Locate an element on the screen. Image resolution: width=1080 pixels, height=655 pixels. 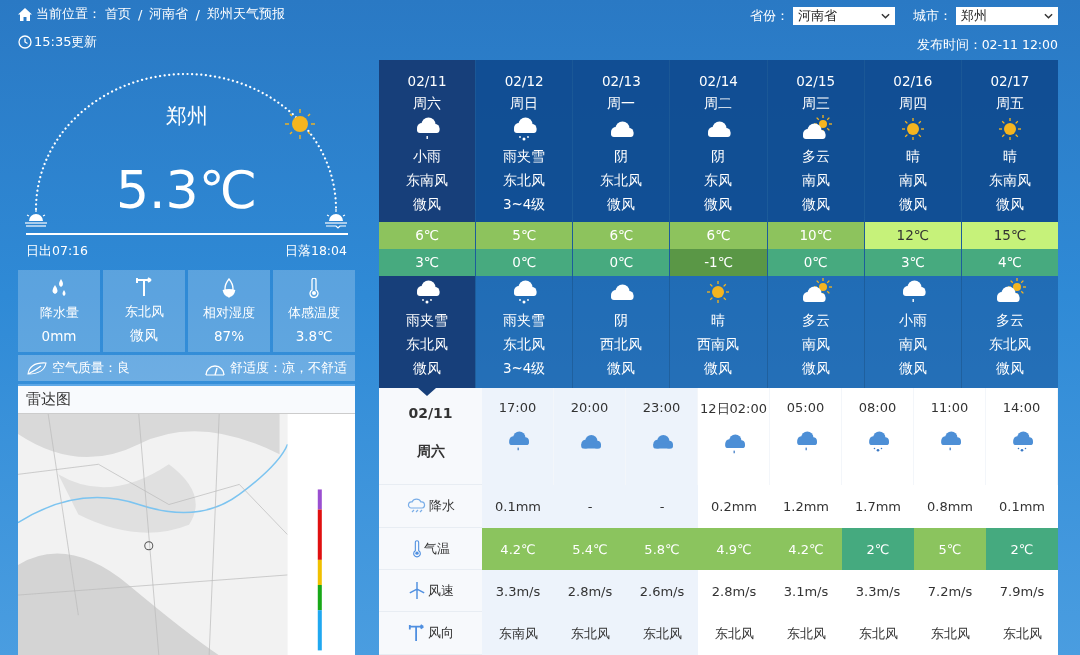
breadcrumb-link: 郑州天气预报 is located at coordinates (245, 14).